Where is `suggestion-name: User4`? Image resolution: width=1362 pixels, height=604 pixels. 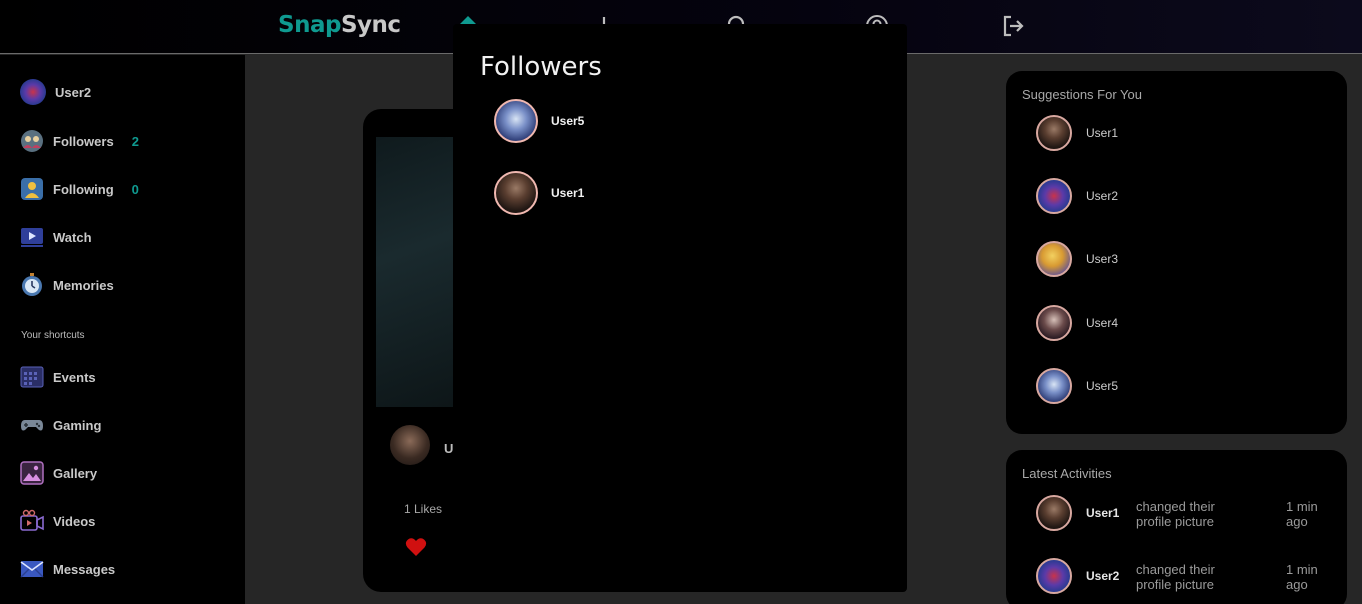
suggestion-name: User4 is located at coordinates (1102, 323).